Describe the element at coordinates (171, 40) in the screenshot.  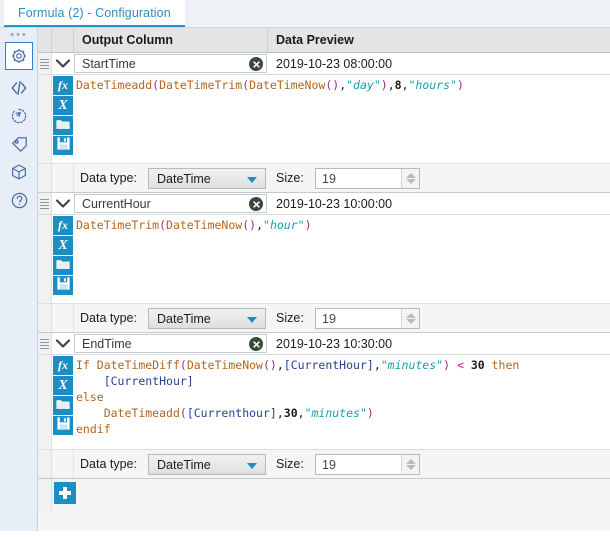
I see `column-header-output-column: Output Column` at that location.